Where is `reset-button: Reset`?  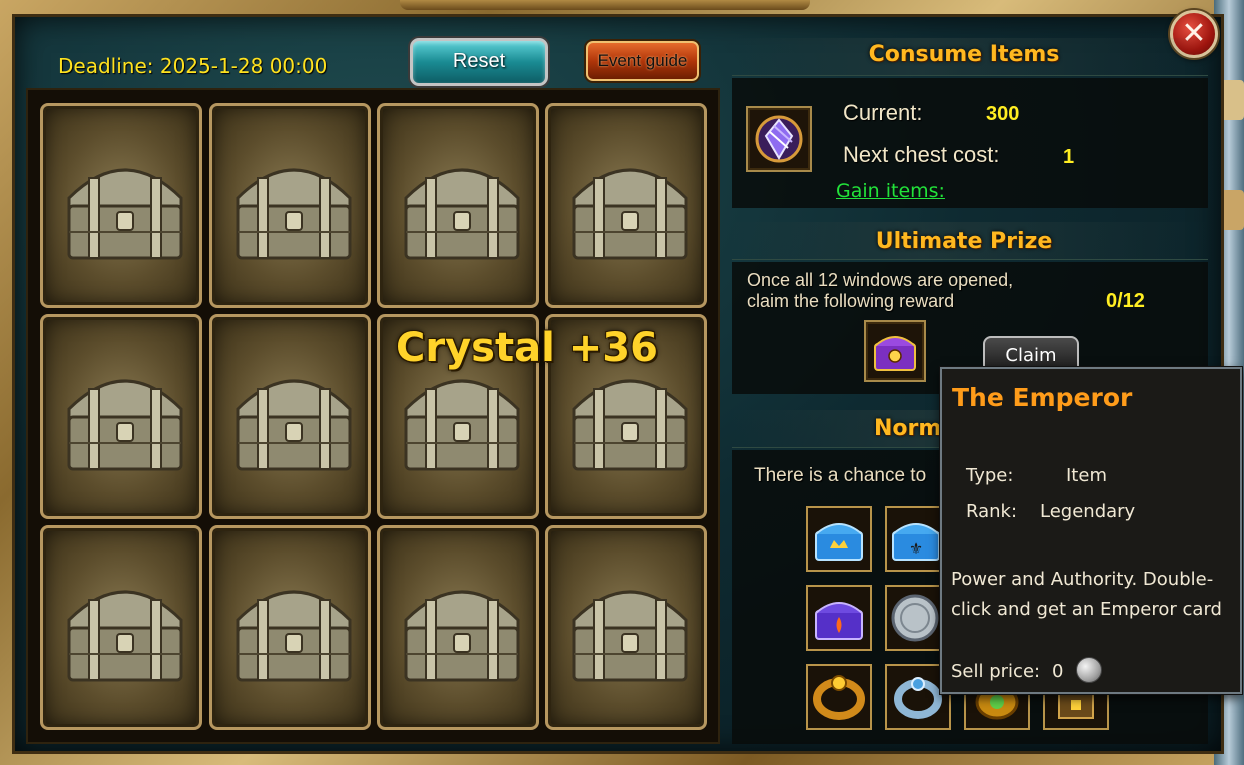 reset-button: Reset is located at coordinates (479, 62).